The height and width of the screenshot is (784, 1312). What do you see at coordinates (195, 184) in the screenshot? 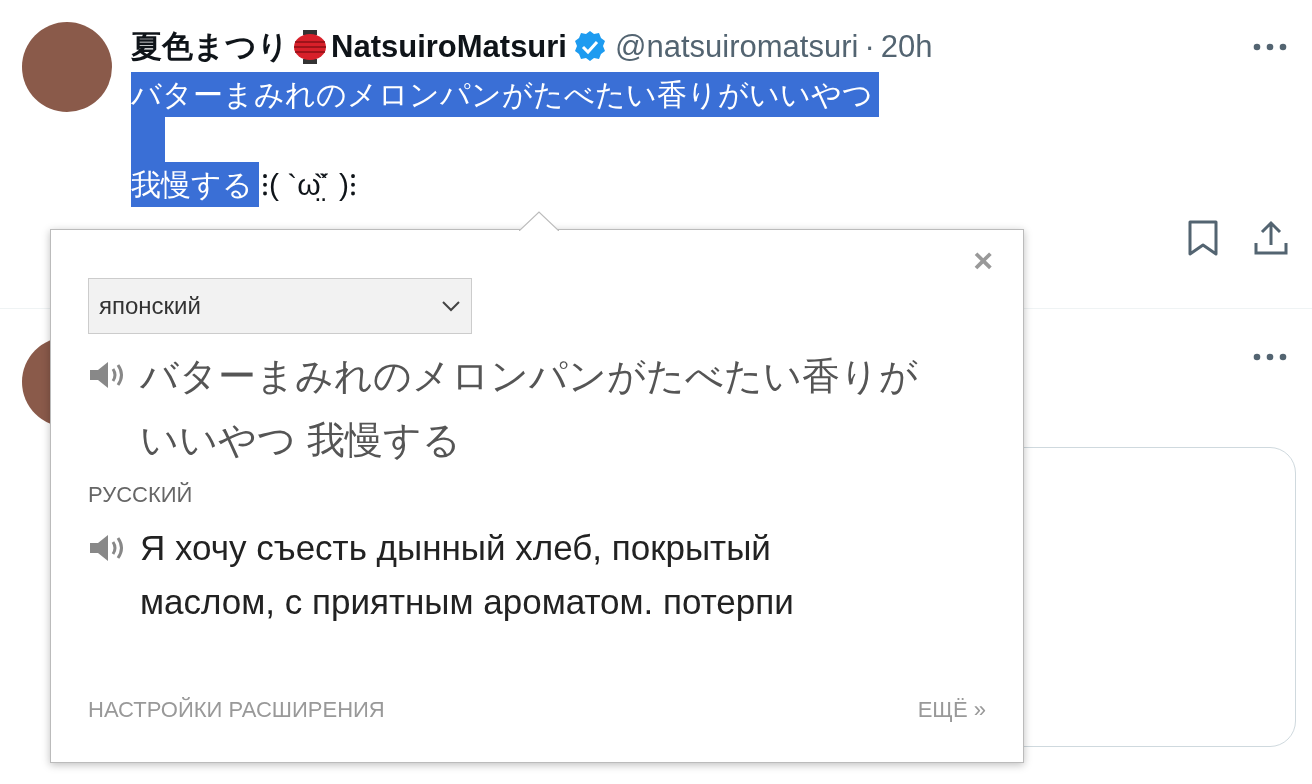
I see `tweet-text: 我慢する` at bounding box center [195, 184].